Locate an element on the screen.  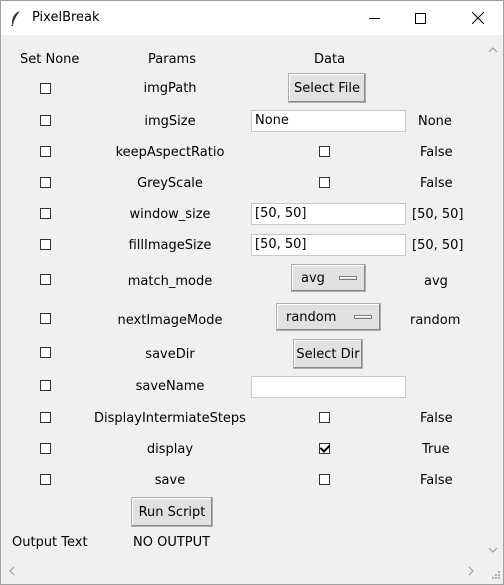
param-label-savename: saveName is located at coordinates (170, 386).